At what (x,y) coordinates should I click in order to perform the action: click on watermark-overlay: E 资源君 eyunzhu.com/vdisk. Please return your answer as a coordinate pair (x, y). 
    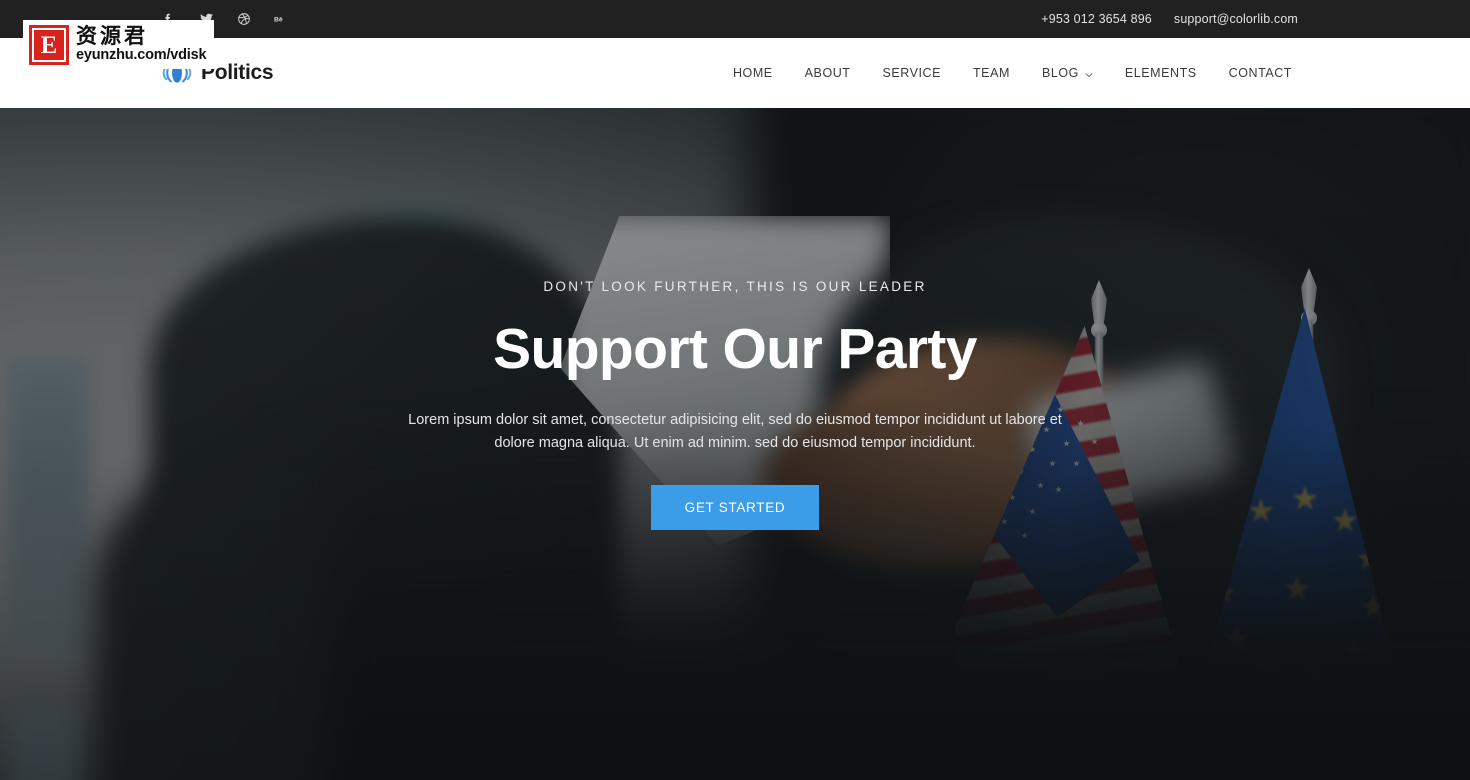
    Looking at the image, I should click on (119, 44).